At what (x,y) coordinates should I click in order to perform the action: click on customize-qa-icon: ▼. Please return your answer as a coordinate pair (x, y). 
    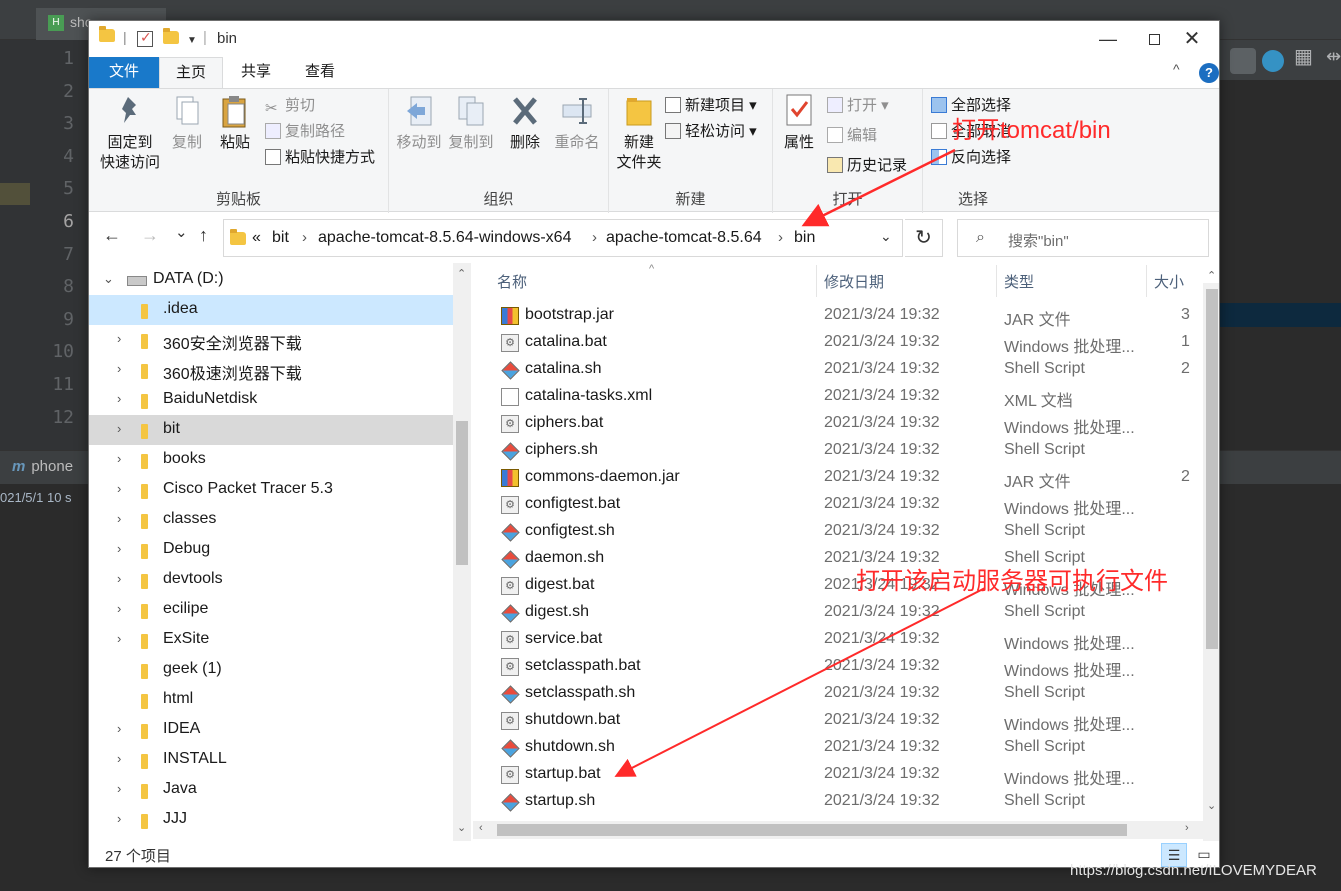
    Looking at the image, I should click on (192, 45).